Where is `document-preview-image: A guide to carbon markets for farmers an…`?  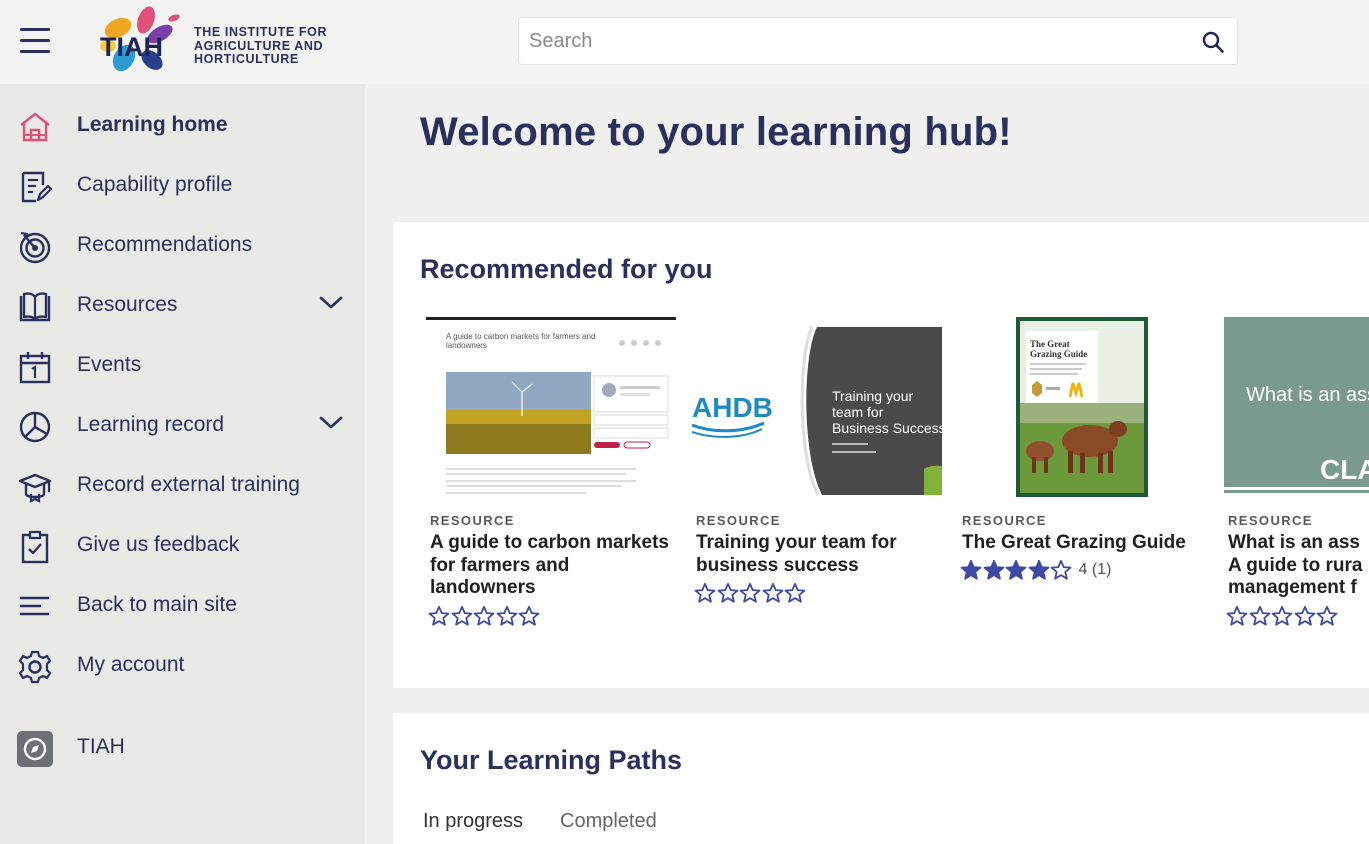 document-preview-image: A guide to carbon markets for farmers an… is located at coordinates (551, 408).